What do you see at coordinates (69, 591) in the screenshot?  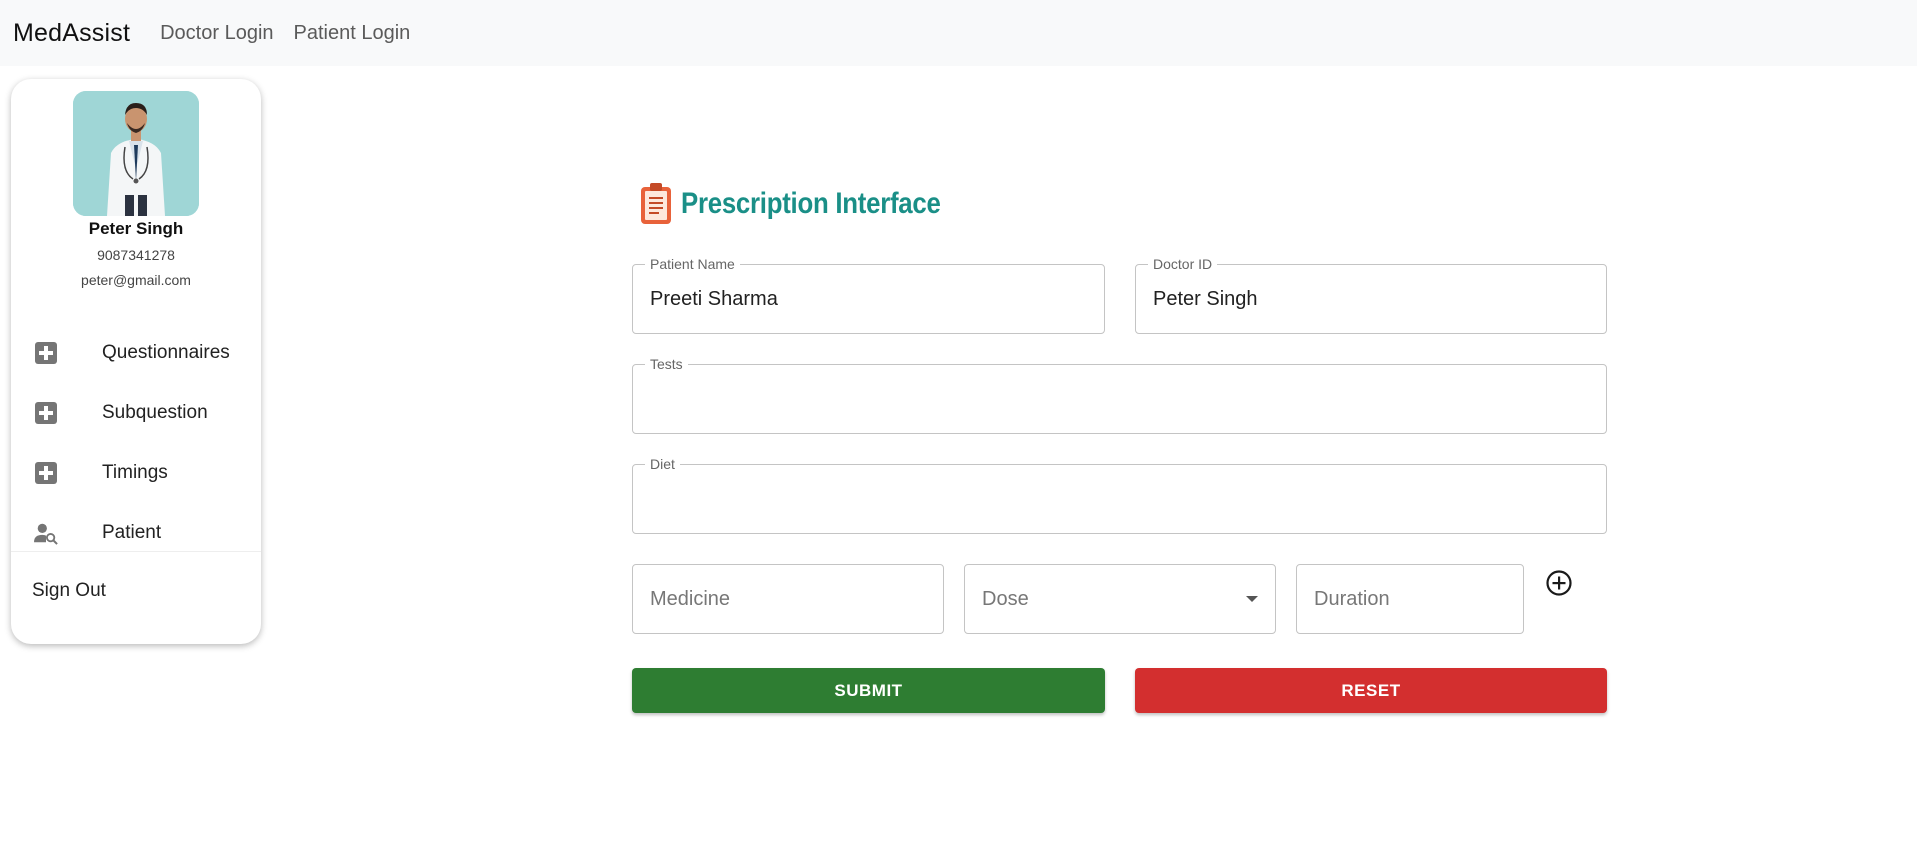 I see `sign-out-button: Sign Out` at bounding box center [69, 591].